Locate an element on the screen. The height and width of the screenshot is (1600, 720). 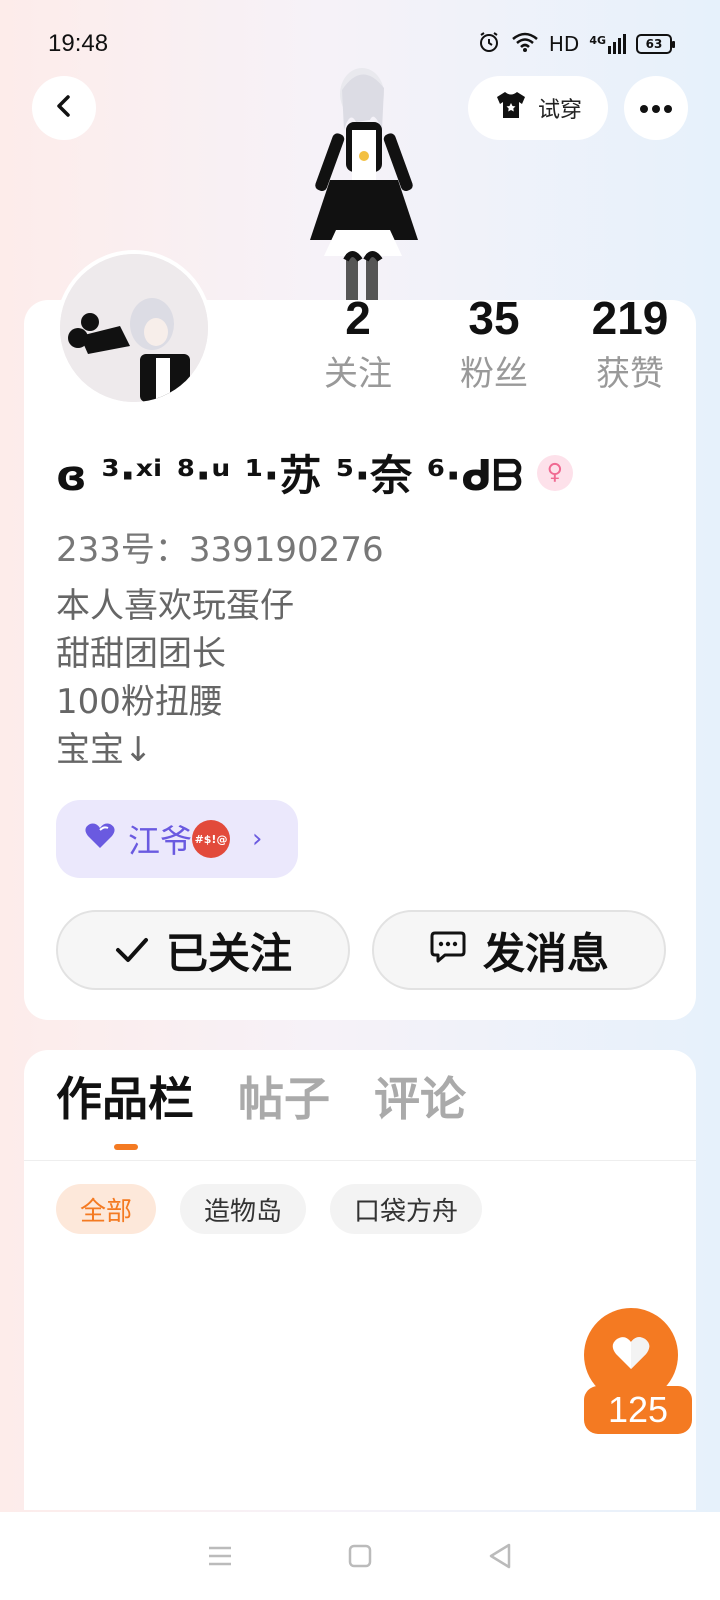
followed-label: 已关注 is located at coordinates (228, 953).